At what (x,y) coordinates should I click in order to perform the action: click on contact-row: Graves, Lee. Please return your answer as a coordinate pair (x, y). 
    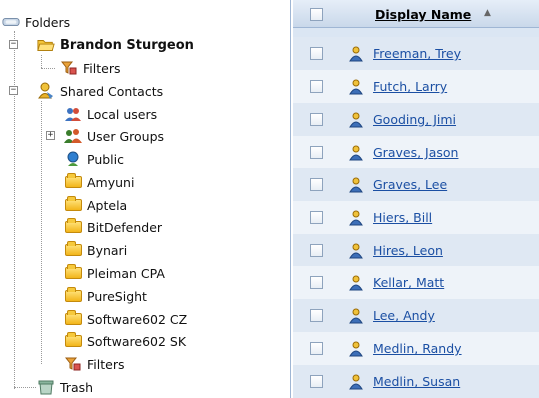
    Looking at the image, I should click on (416, 184).